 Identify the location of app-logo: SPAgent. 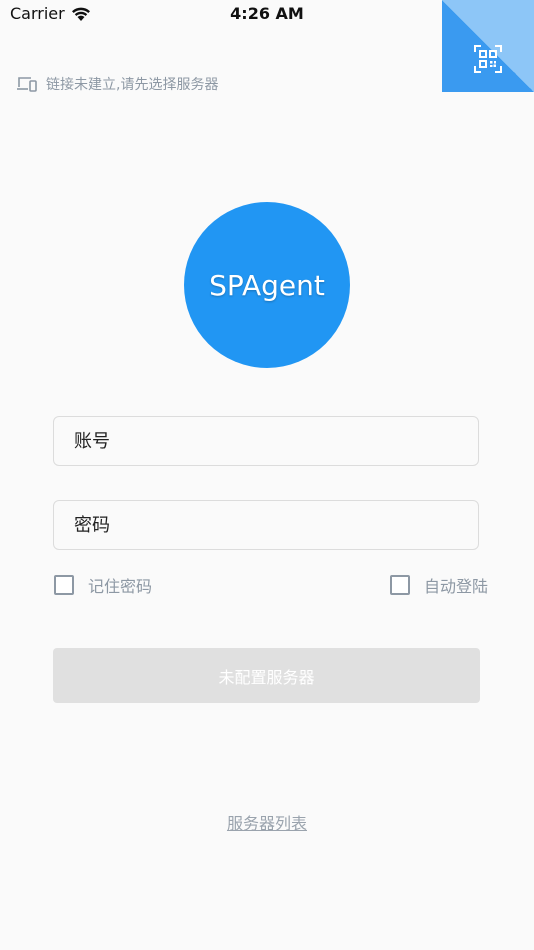
(267, 285).